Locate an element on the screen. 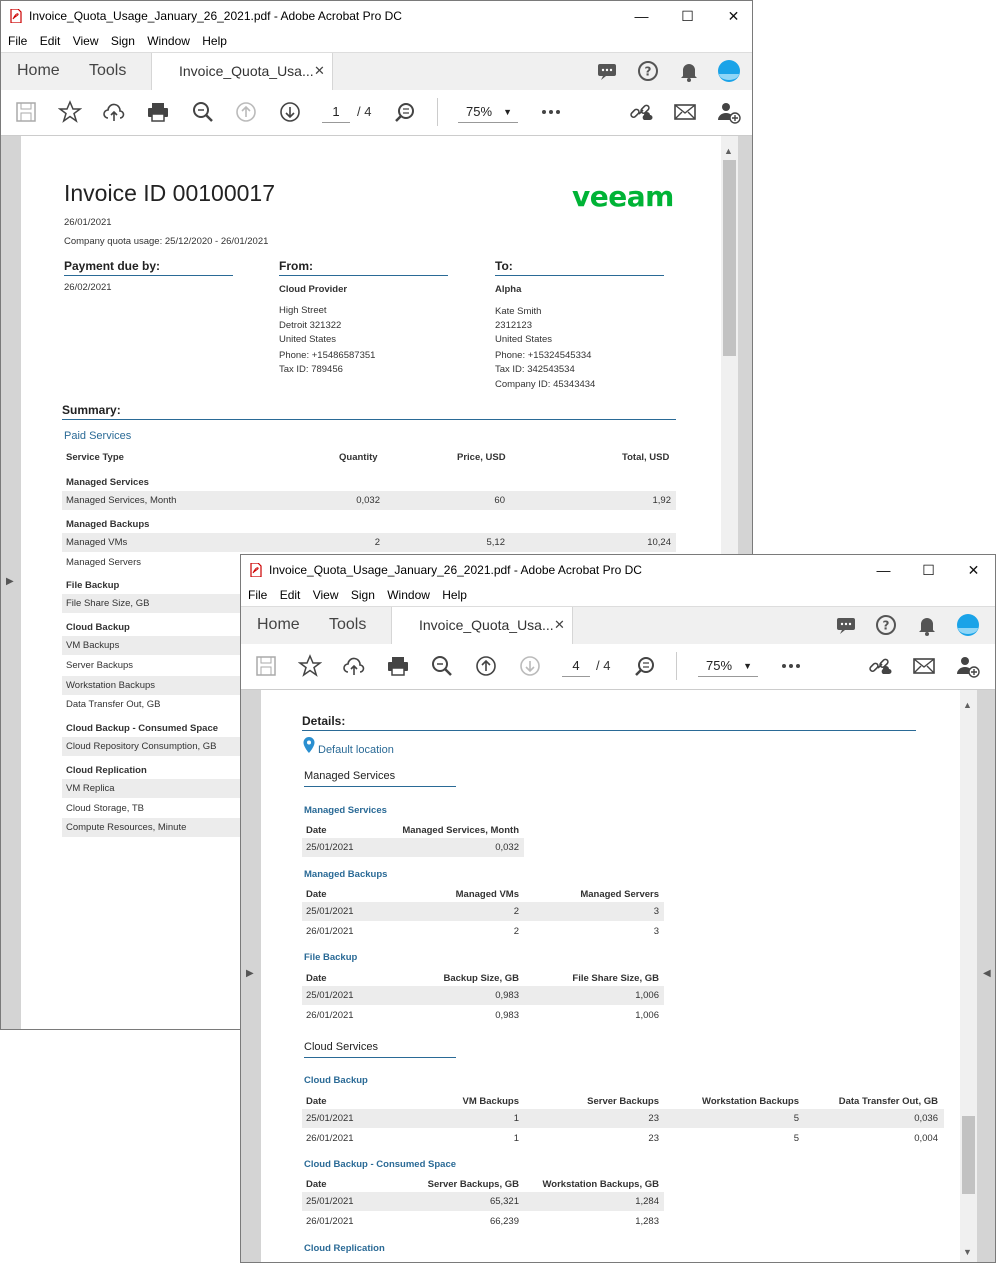 The height and width of the screenshot is (1263, 996). detail-table-title: Cloud Backup - Consumed Space is located at coordinates (380, 1164).